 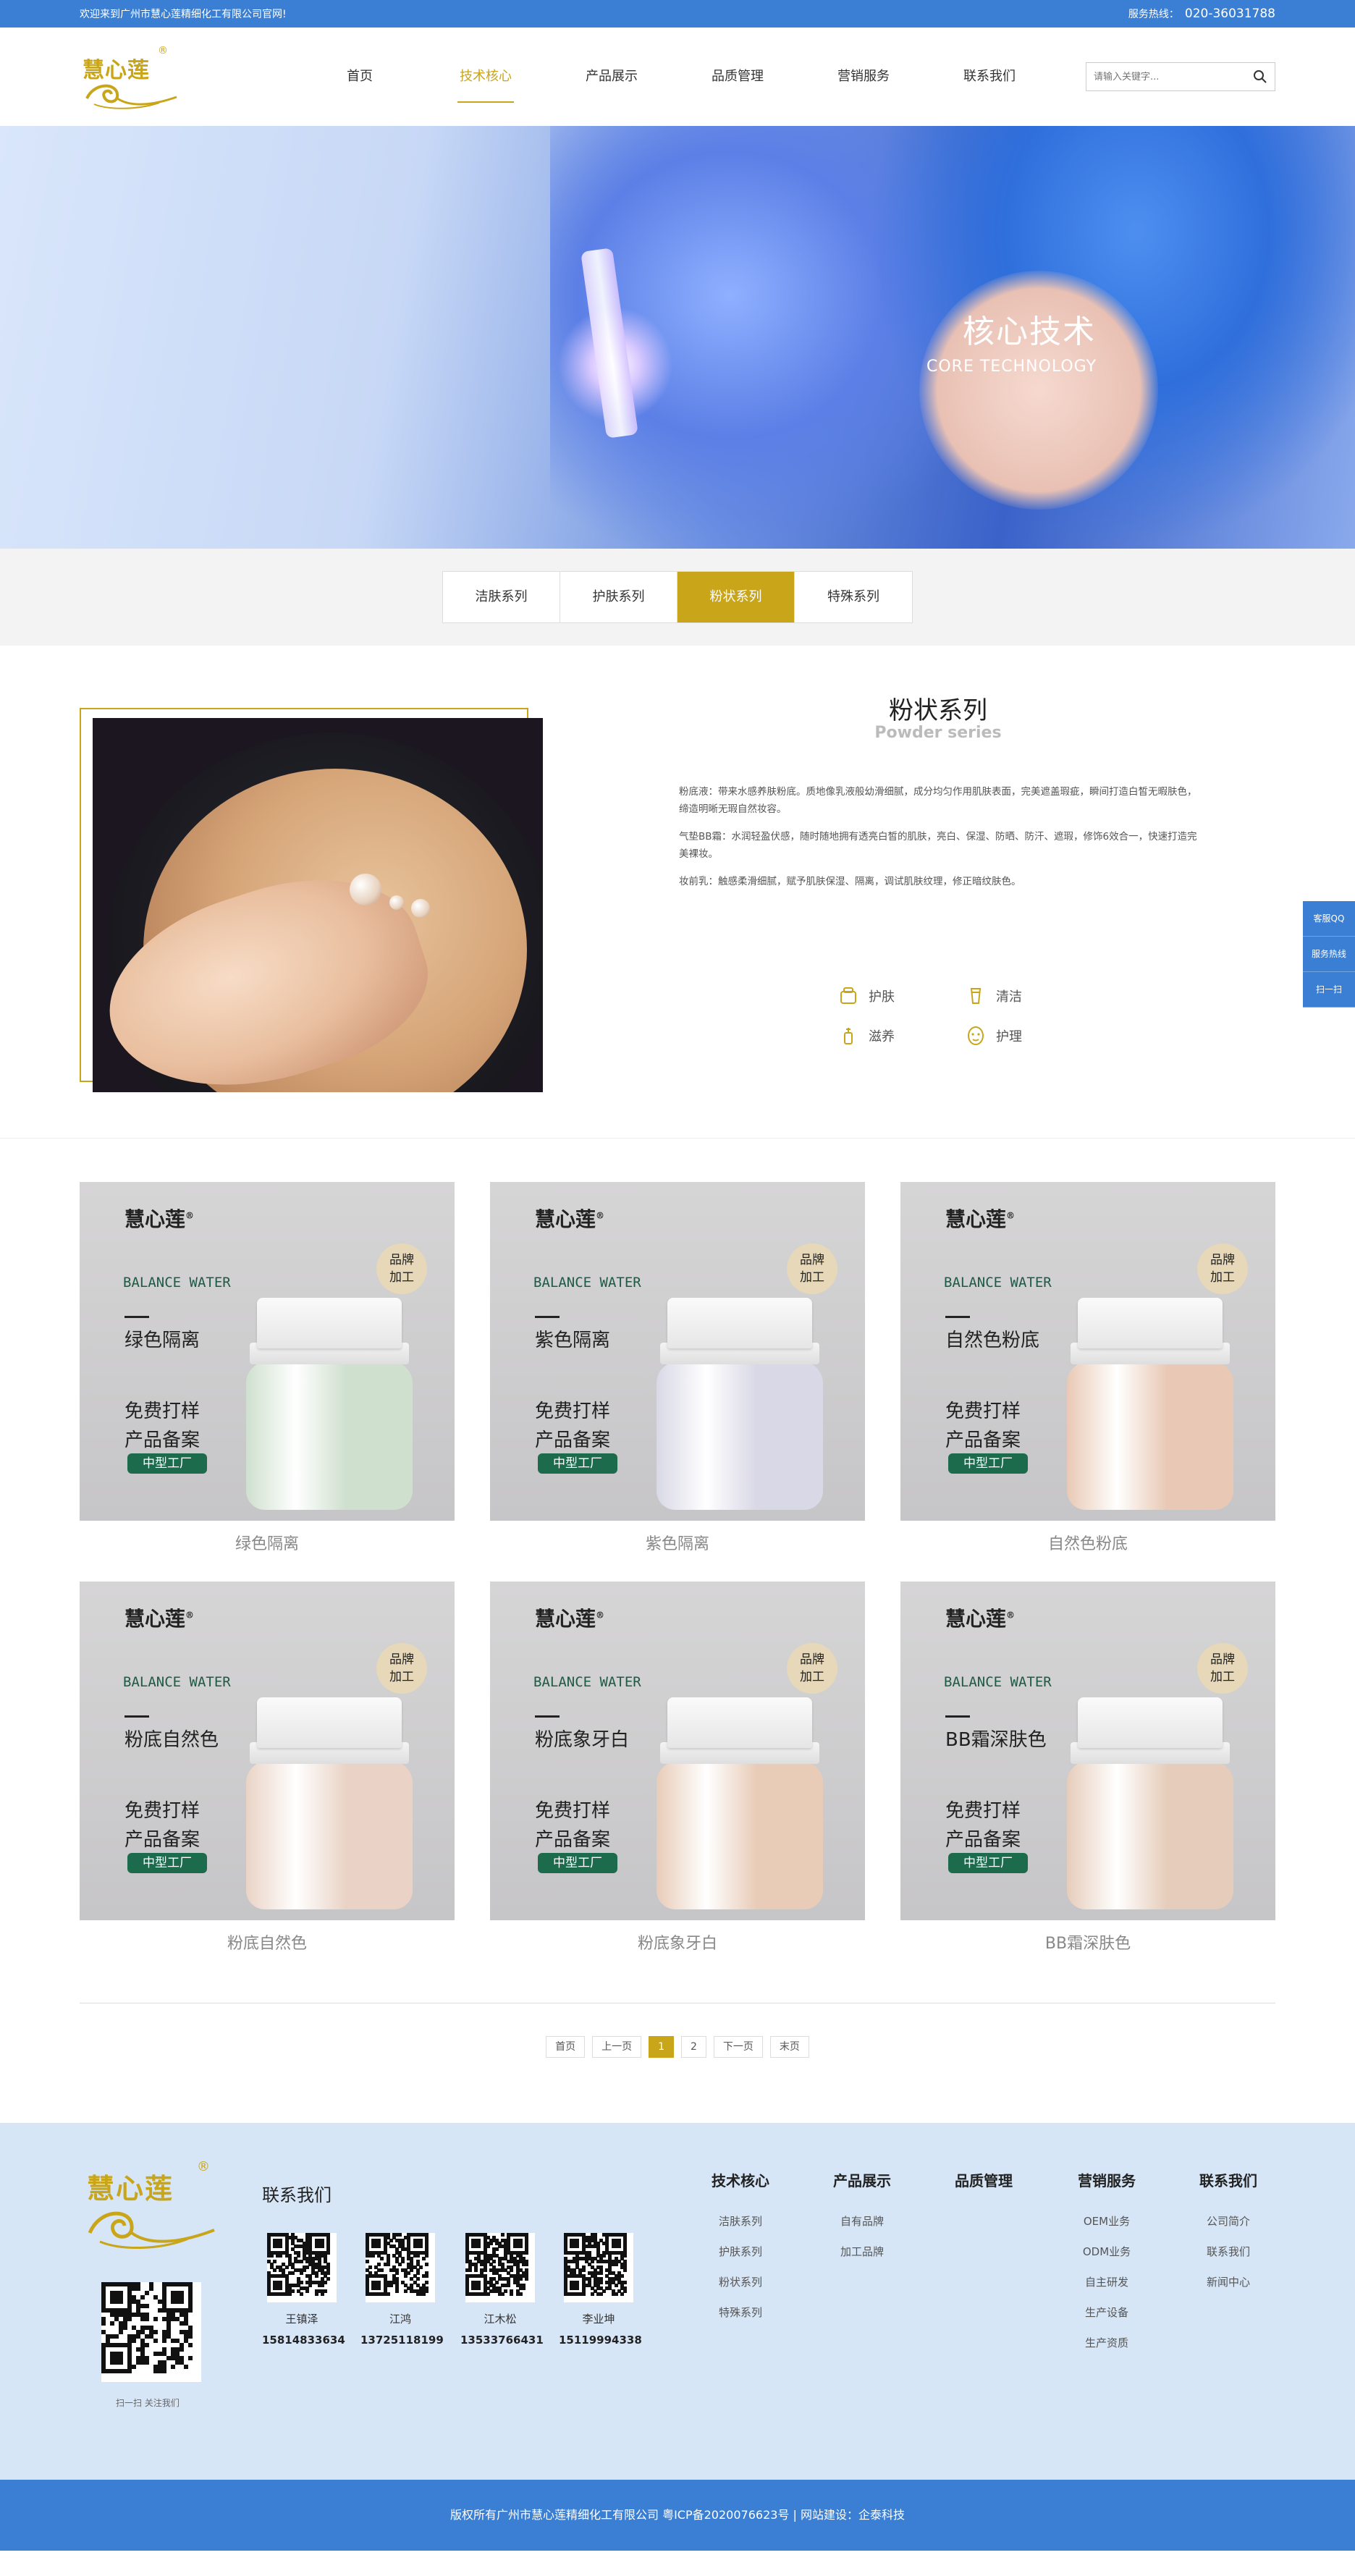 What do you see at coordinates (1087, 1944) in the screenshot?
I see `product-name: BB霜深肤色` at bounding box center [1087, 1944].